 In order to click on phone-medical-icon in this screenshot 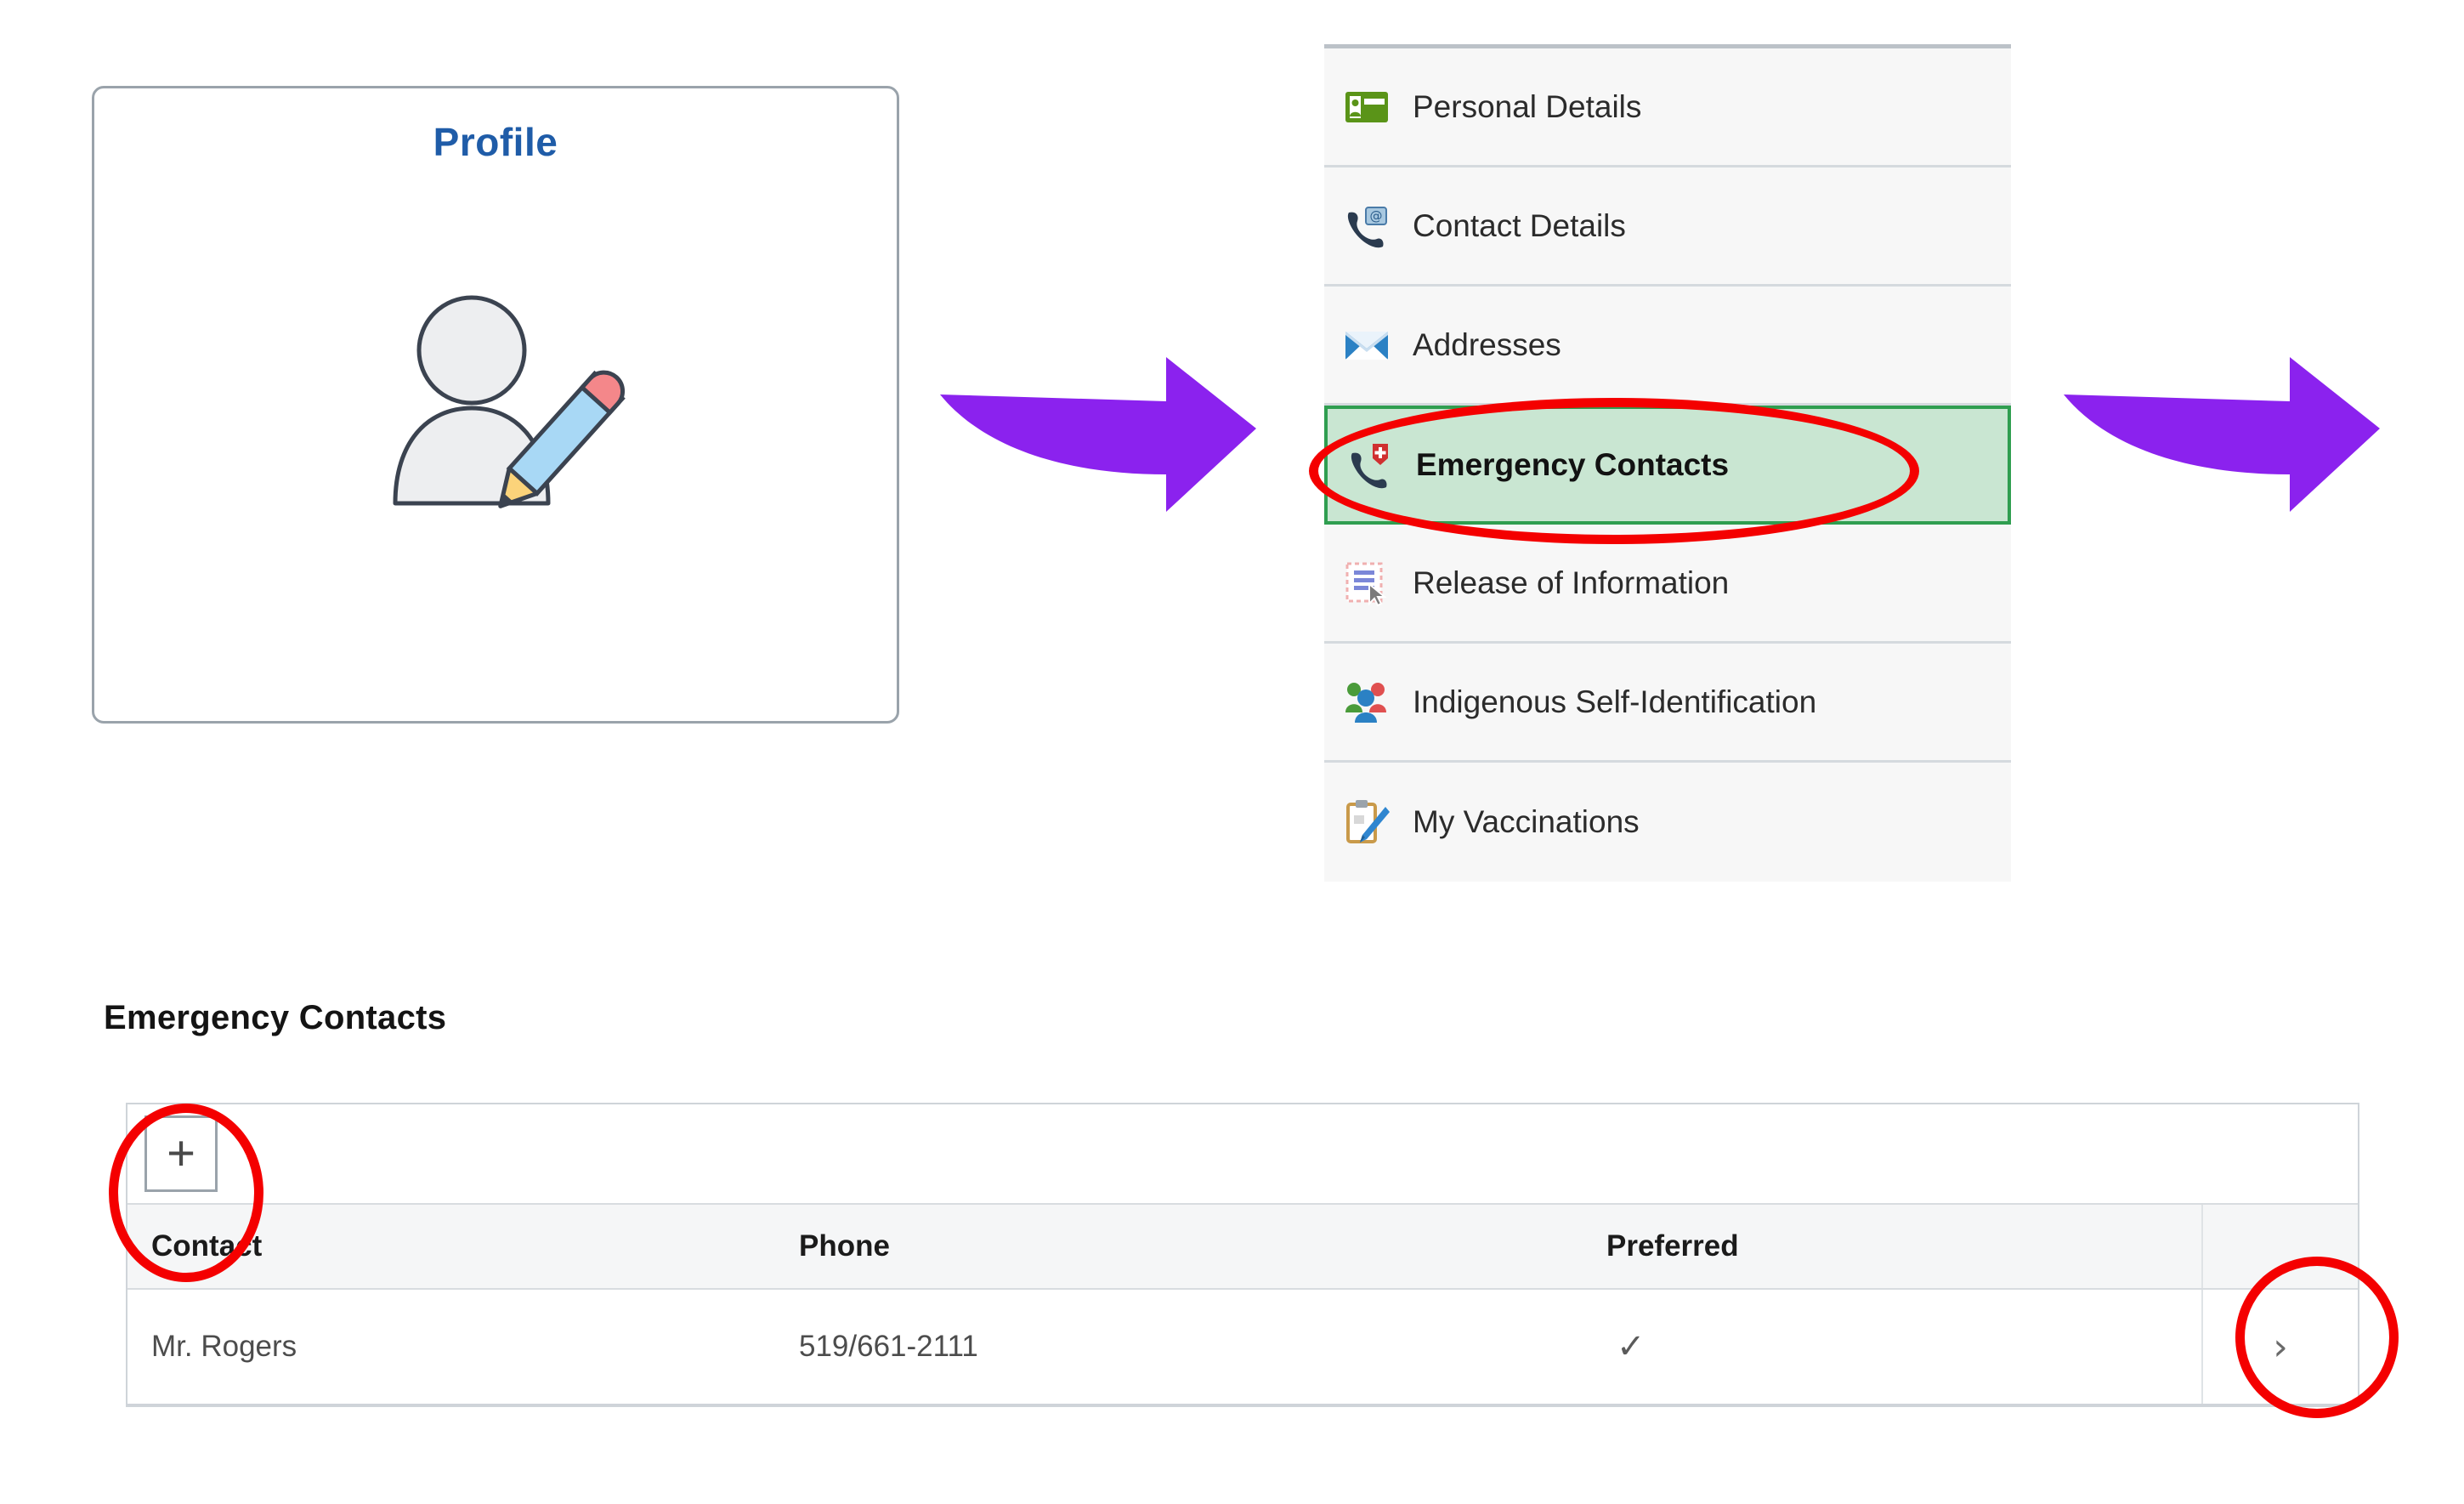, I will do `click(1370, 465)`.